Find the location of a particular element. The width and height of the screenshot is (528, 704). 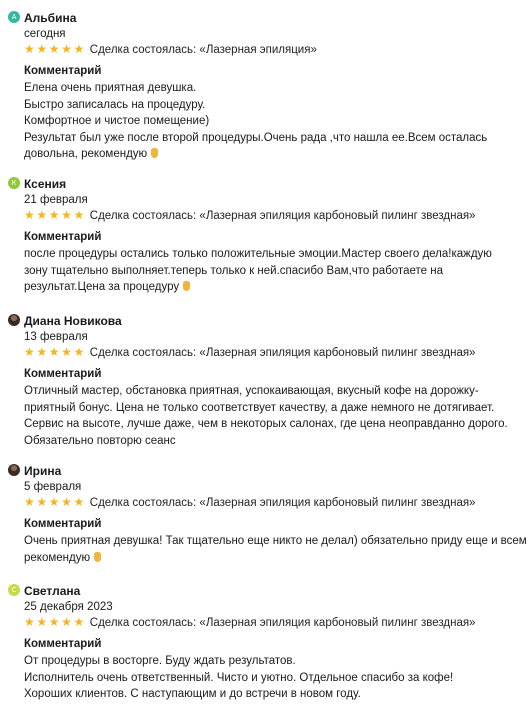

review-date: 5 февраля is located at coordinates (53, 487).